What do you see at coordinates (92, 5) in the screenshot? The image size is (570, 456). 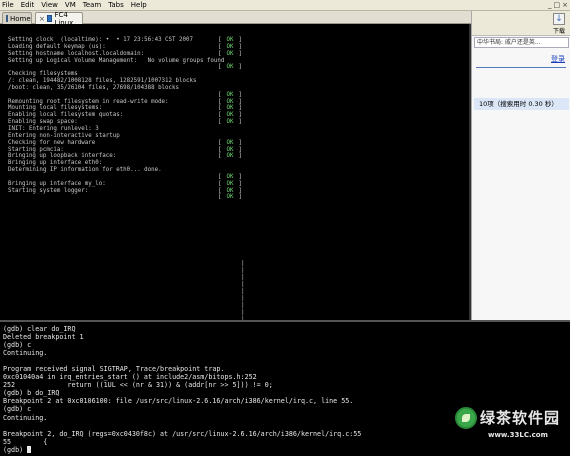 I see `menu-team: Team` at bounding box center [92, 5].